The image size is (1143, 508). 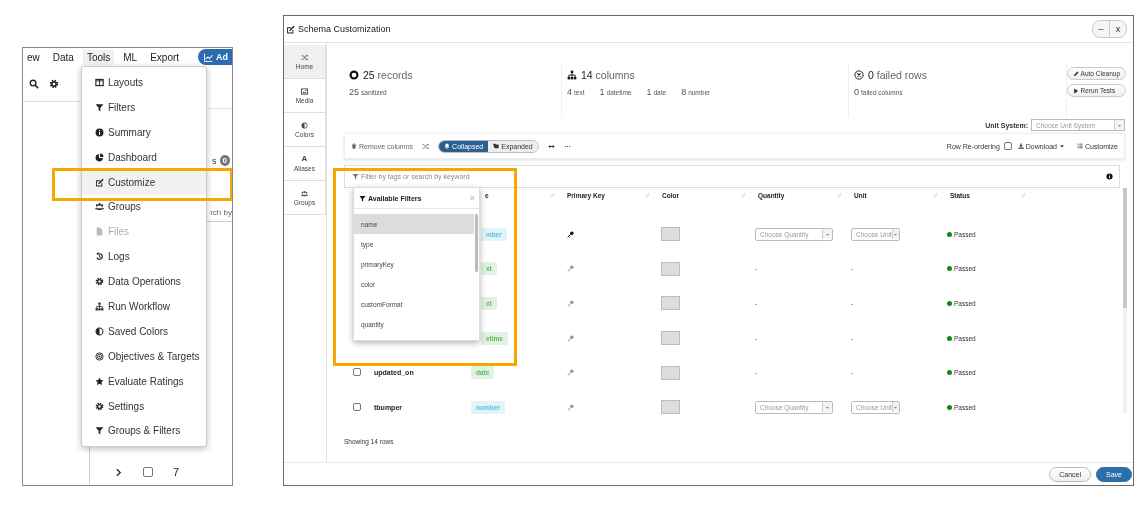 I want to click on window-title: Schema Customization, so click(x=344, y=29).